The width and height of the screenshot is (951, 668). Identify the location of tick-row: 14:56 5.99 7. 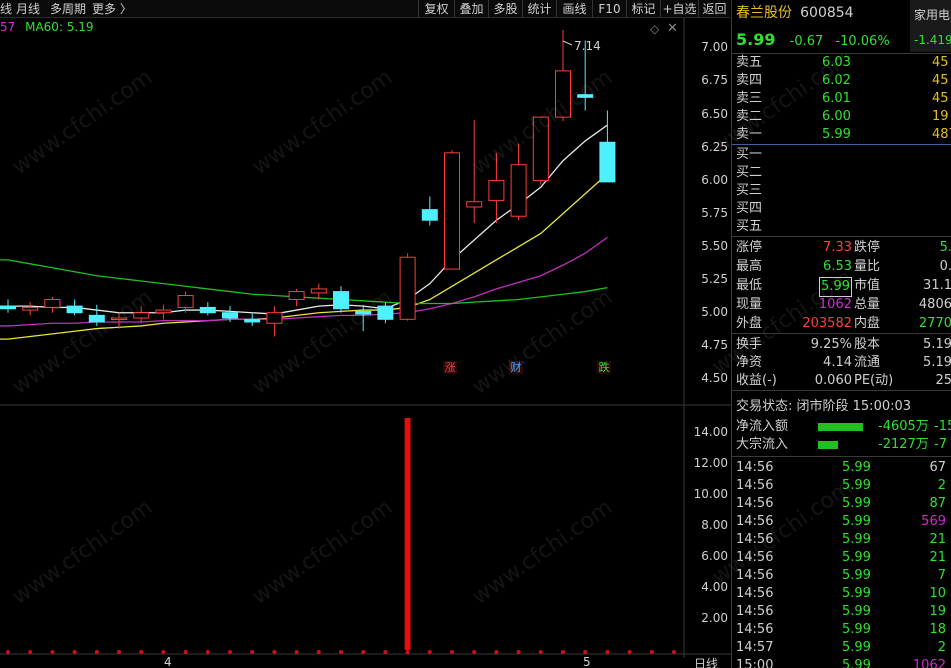
(841, 575).